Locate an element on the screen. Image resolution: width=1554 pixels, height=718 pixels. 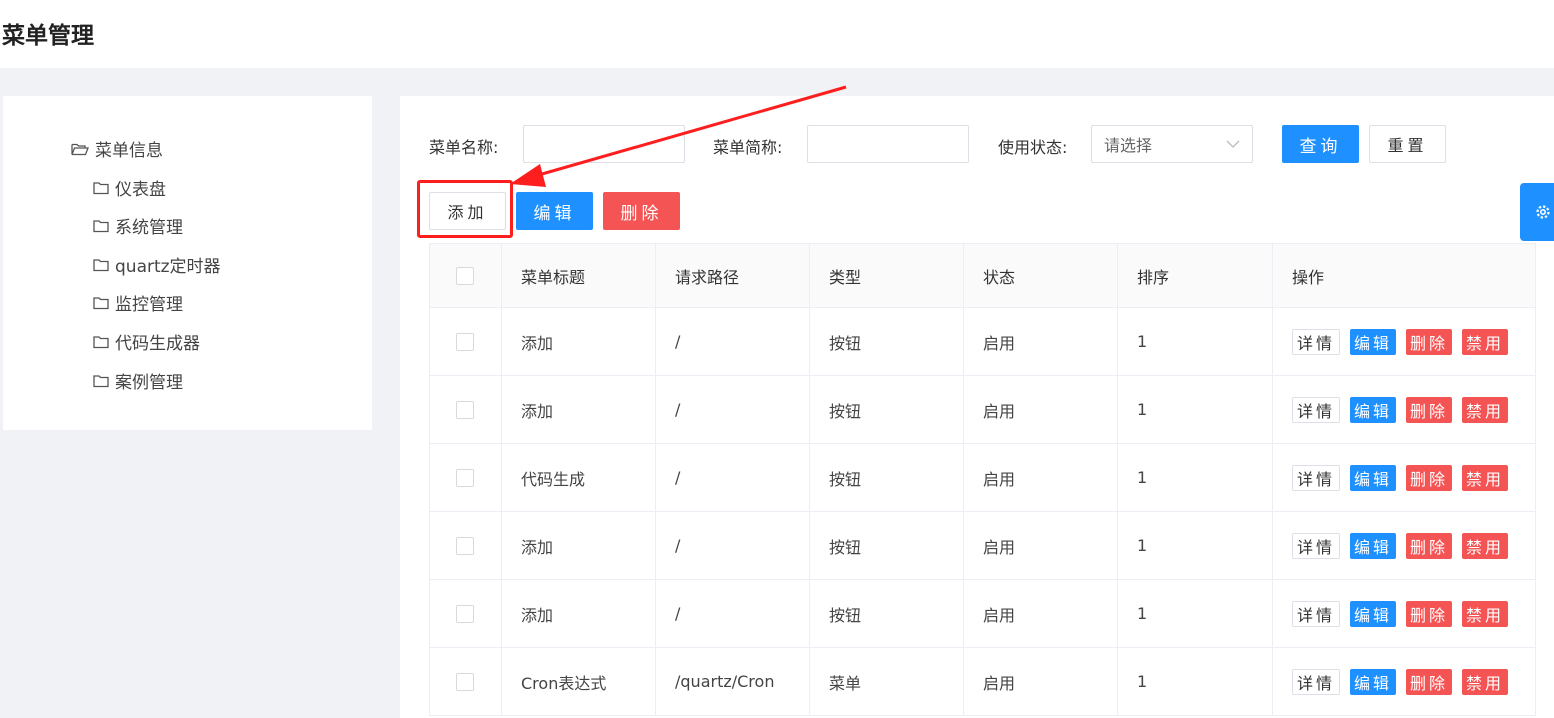
tree-node-quartz: quartz定时器 is located at coordinates (157, 264).